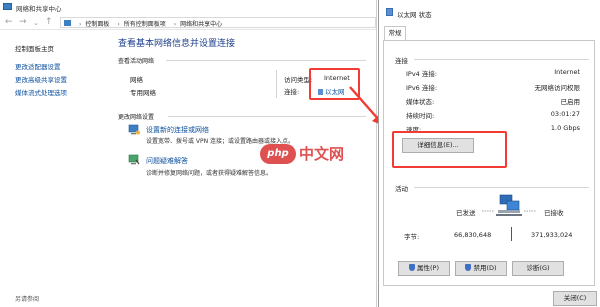 The height and width of the screenshot is (307, 600). Describe the element at coordinates (414, 15) in the screenshot. I see `dialog-title: 以太网 状态` at that location.